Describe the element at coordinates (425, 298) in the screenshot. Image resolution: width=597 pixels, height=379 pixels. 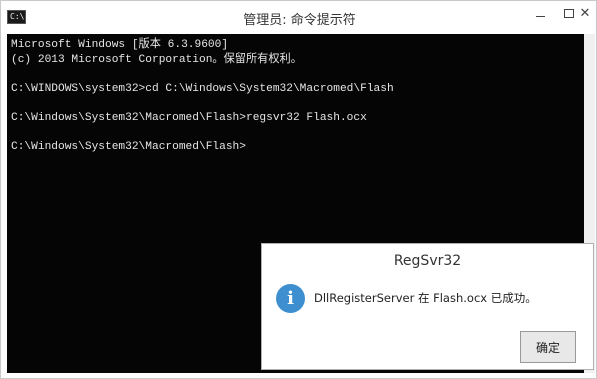
I see `dialog-message: DllRegisterServer 在 Flash.ocx 已成功。` at that location.